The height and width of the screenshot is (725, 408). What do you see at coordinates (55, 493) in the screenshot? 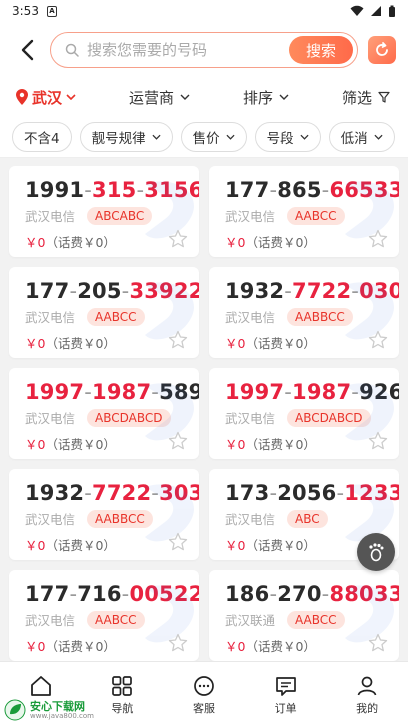
I see `number-part-1: 1932` at bounding box center [55, 493].